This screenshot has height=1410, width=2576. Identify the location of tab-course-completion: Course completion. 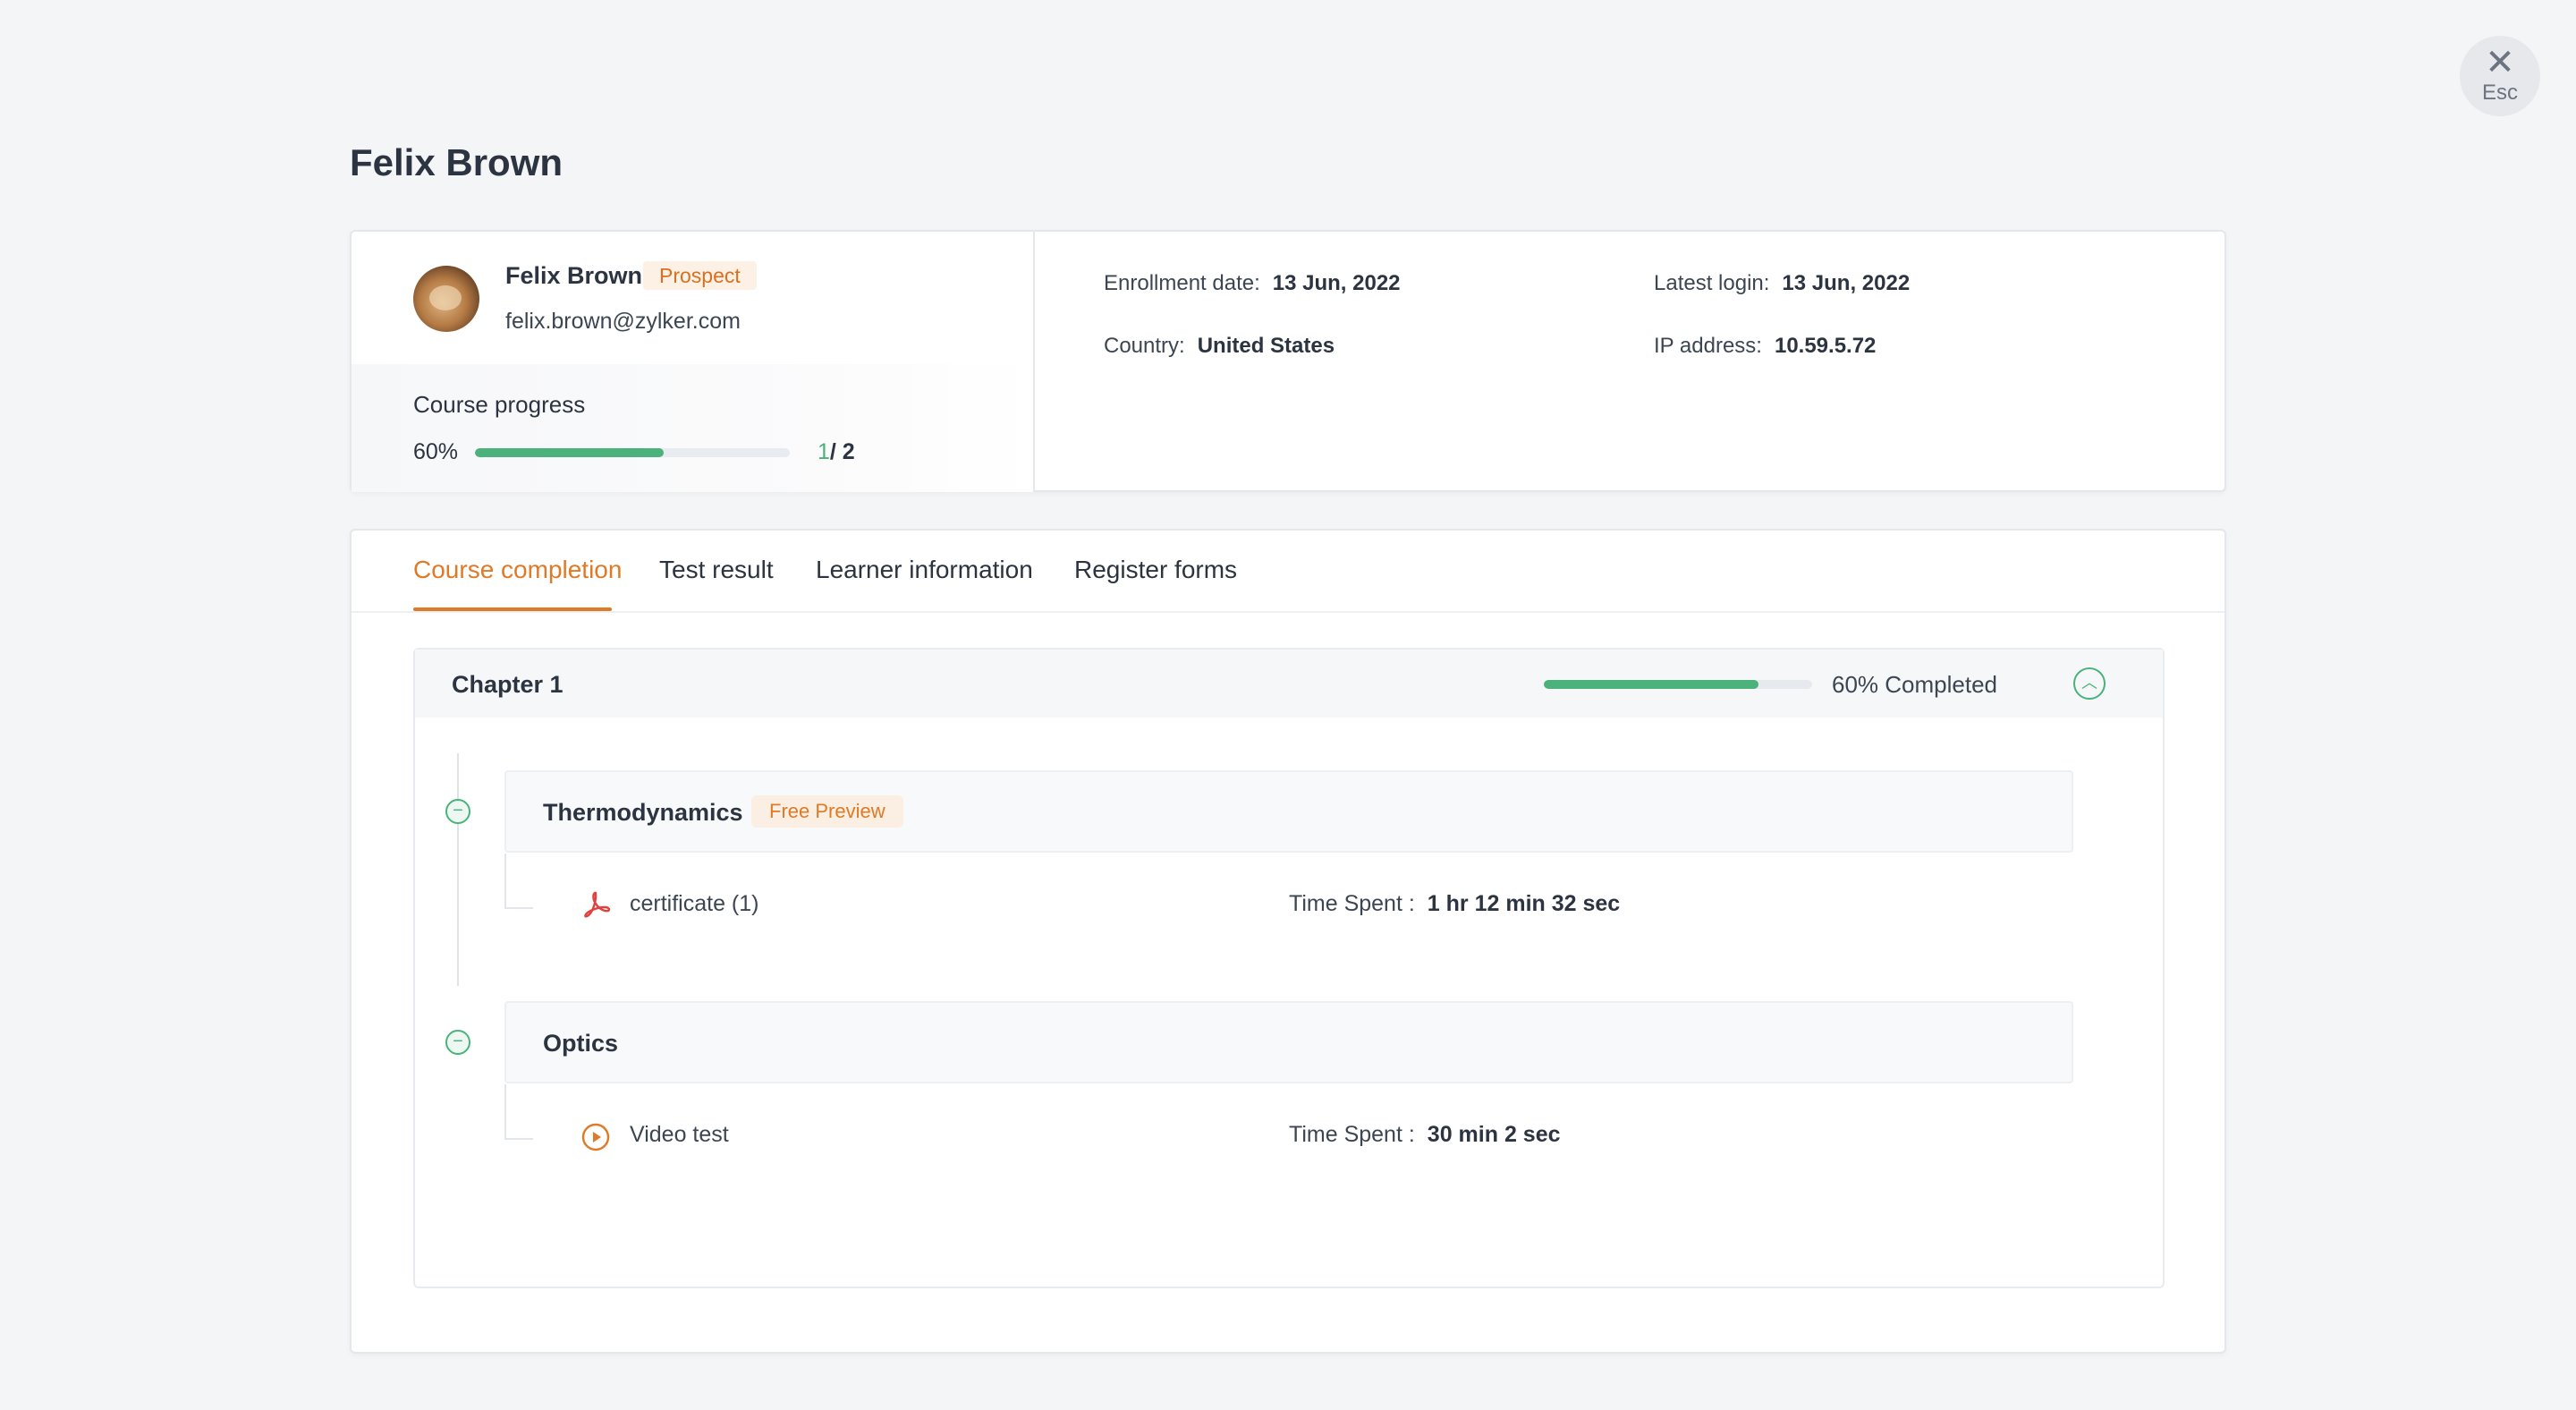
(517, 570).